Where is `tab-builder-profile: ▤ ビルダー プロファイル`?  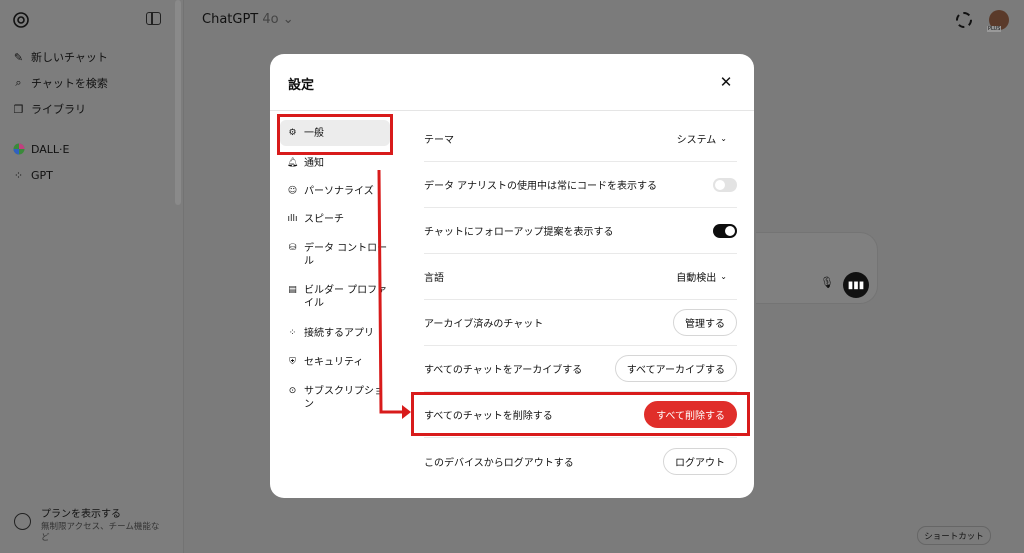 tab-builder-profile: ▤ ビルダー プロファイル is located at coordinates (335, 297).